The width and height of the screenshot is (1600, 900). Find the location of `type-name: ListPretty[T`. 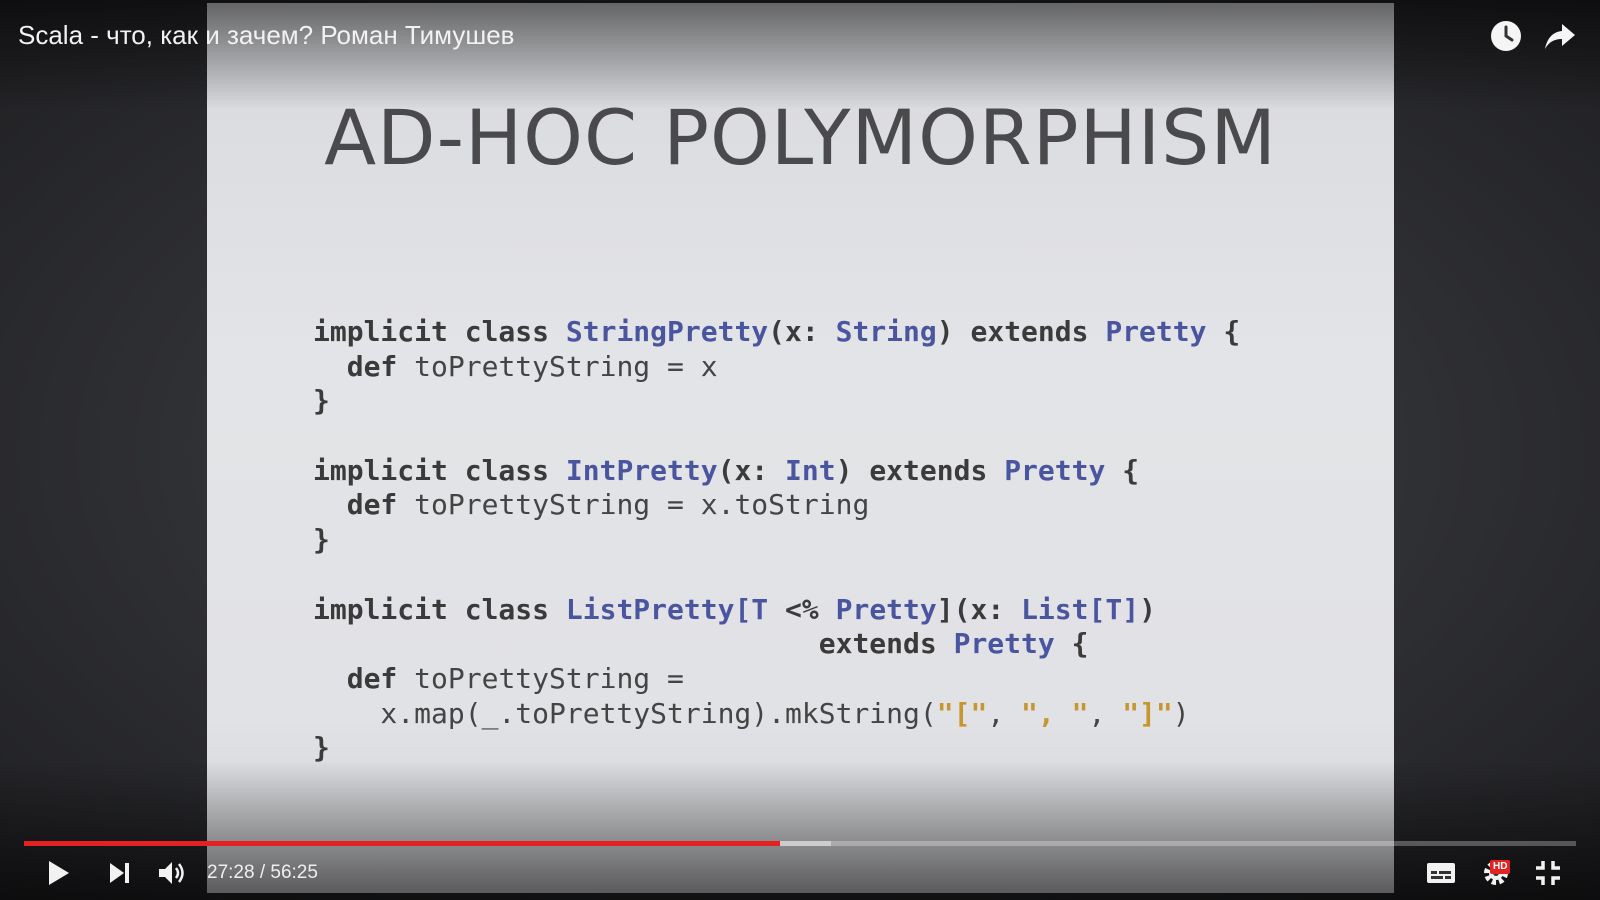

type-name: ListPretty[T is located at coordinates (667, 609).